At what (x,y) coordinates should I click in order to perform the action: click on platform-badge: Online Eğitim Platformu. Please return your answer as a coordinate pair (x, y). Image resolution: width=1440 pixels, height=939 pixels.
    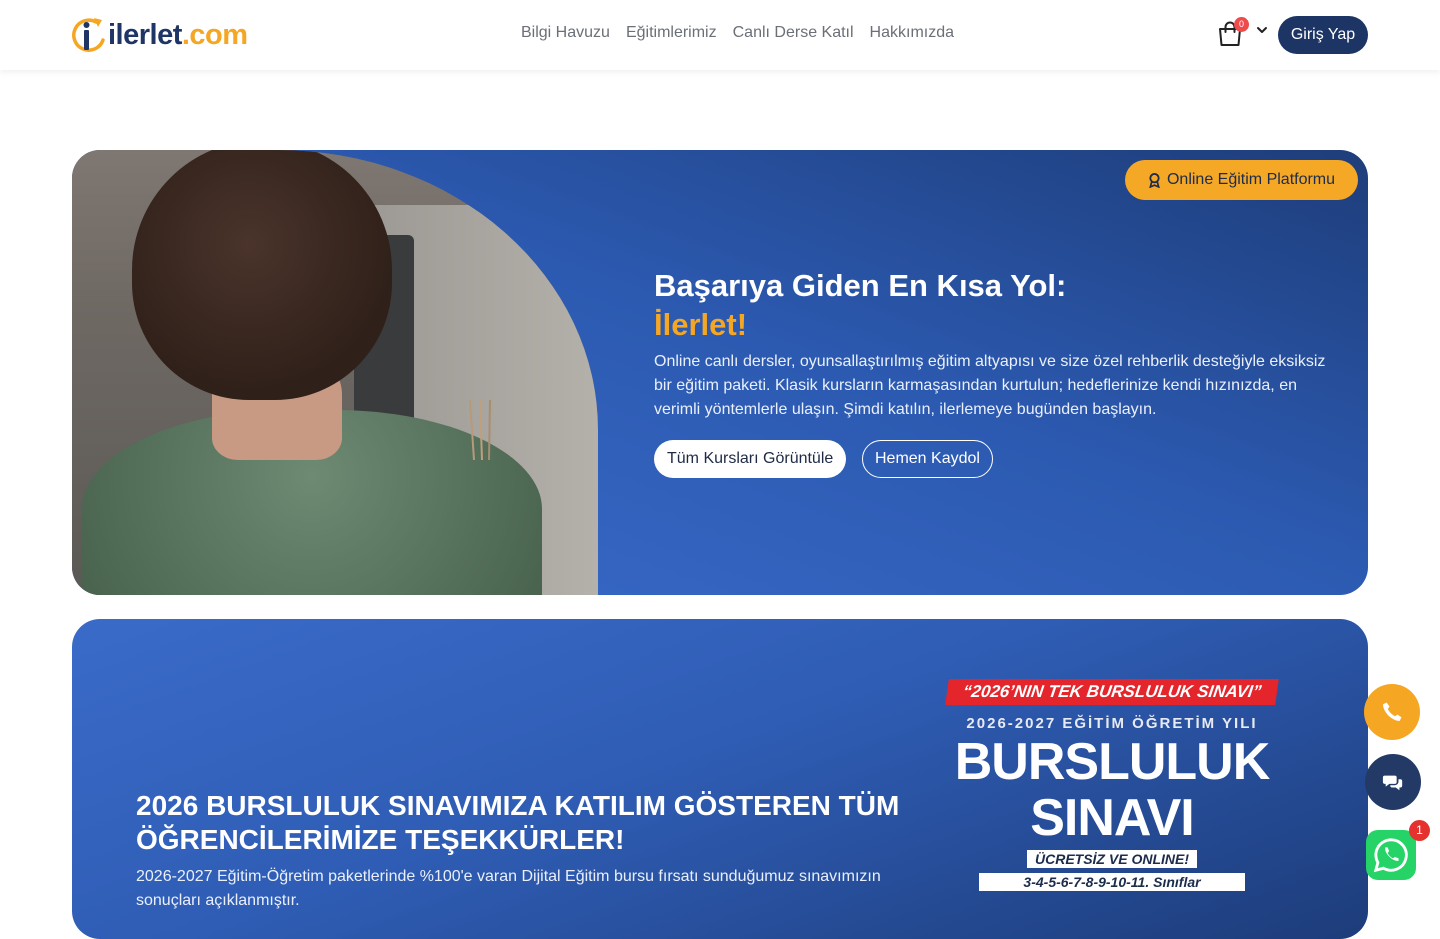
    Looking at the image, I should click on (1241, 180).